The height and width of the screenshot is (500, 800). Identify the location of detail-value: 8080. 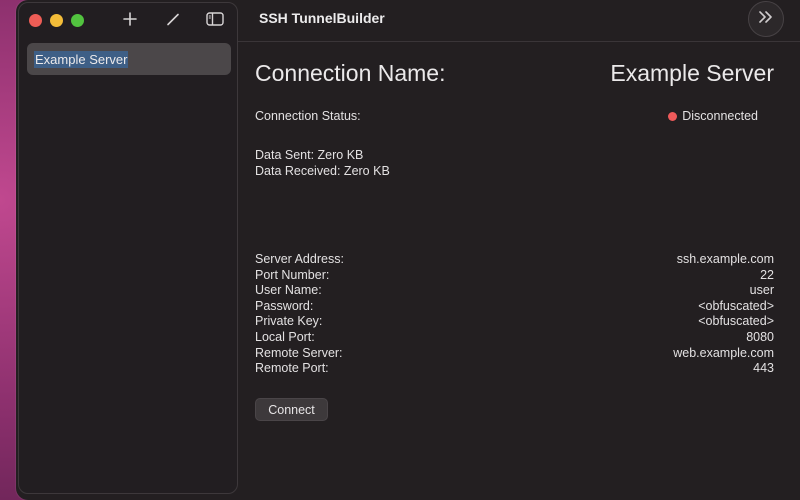
(760, 336).